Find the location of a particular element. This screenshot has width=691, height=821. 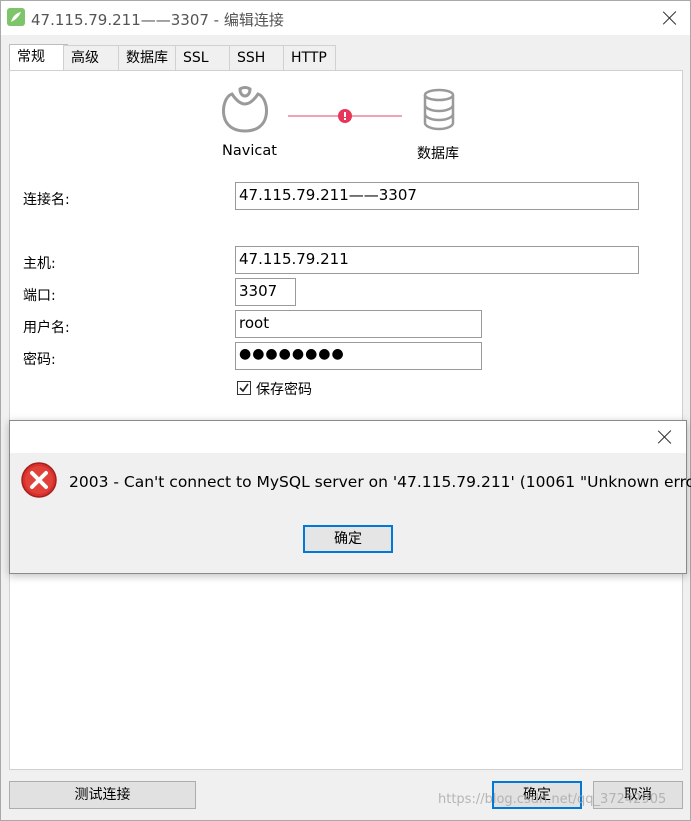

checkmark-icon is located at coordinates (244, 388).